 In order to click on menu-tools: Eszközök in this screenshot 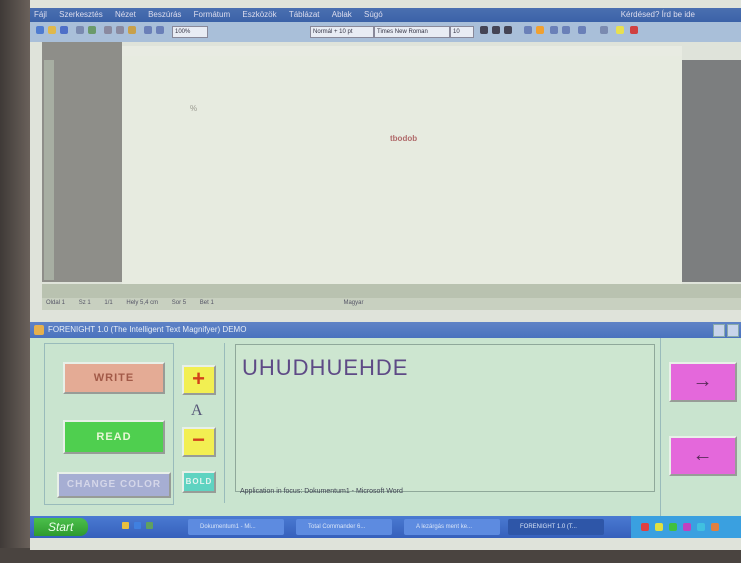, I will do `click(259, 14)`.